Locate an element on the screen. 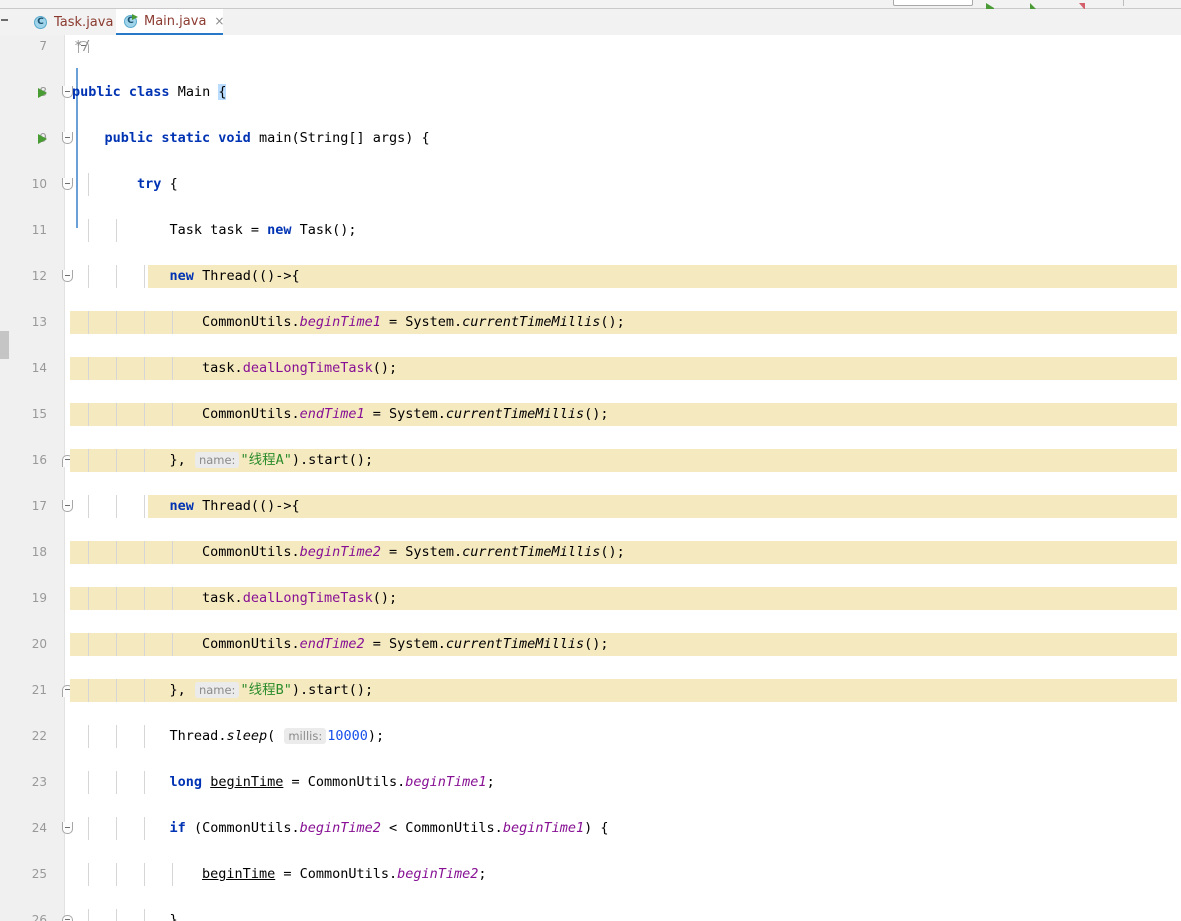 The image size is (1181, 921). code-line: 22 Thread.sleep( millis: 10000); is located at coordinates (590, 736).